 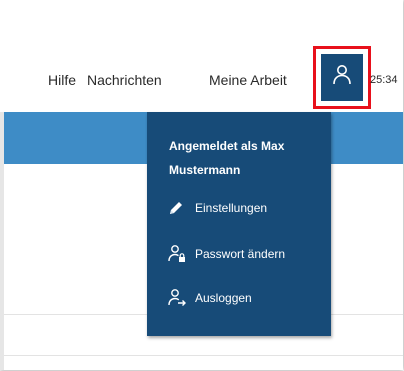 What do you see at coordinates (178, 254) in the screenshot?
I see `user-lock-icon` at bounding box center [178, 254].